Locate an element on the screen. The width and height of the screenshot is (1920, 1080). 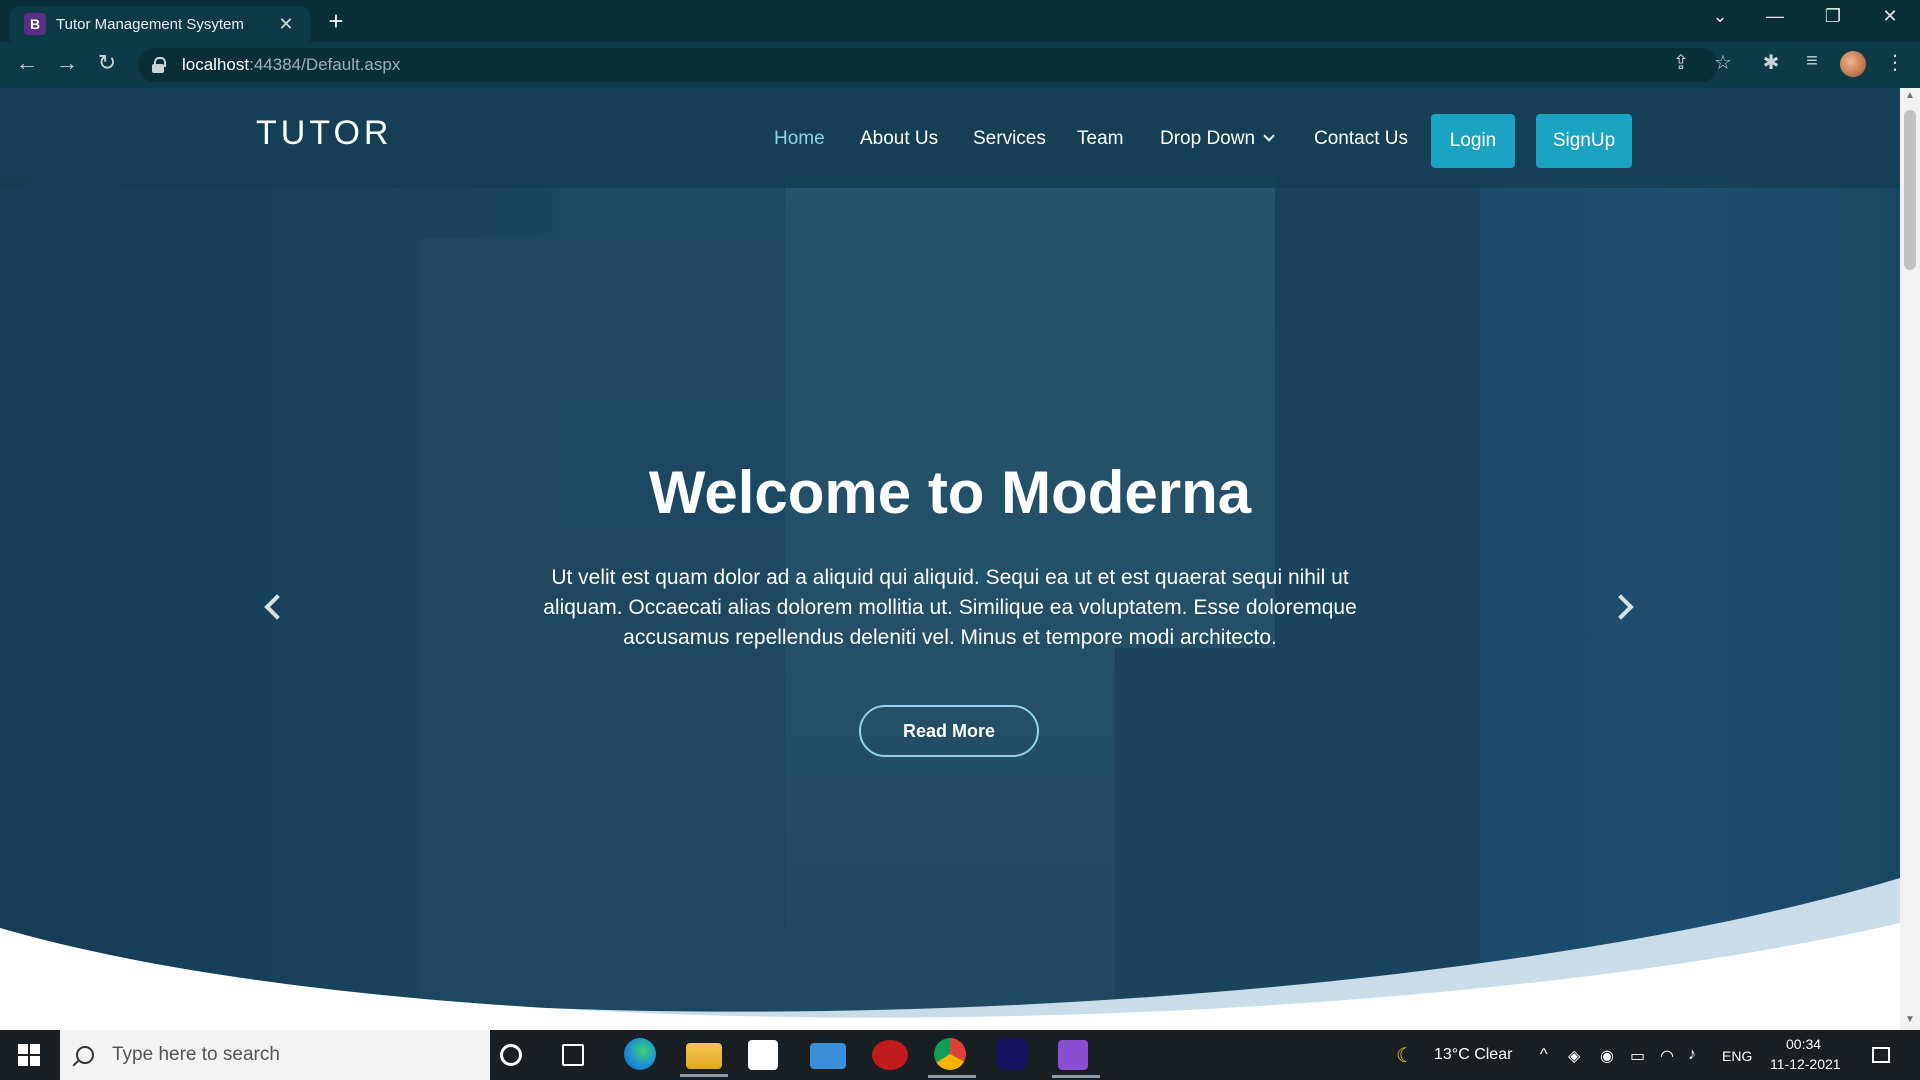
tab-search-icon: ⌄ is located at coordinates (1720, 16).